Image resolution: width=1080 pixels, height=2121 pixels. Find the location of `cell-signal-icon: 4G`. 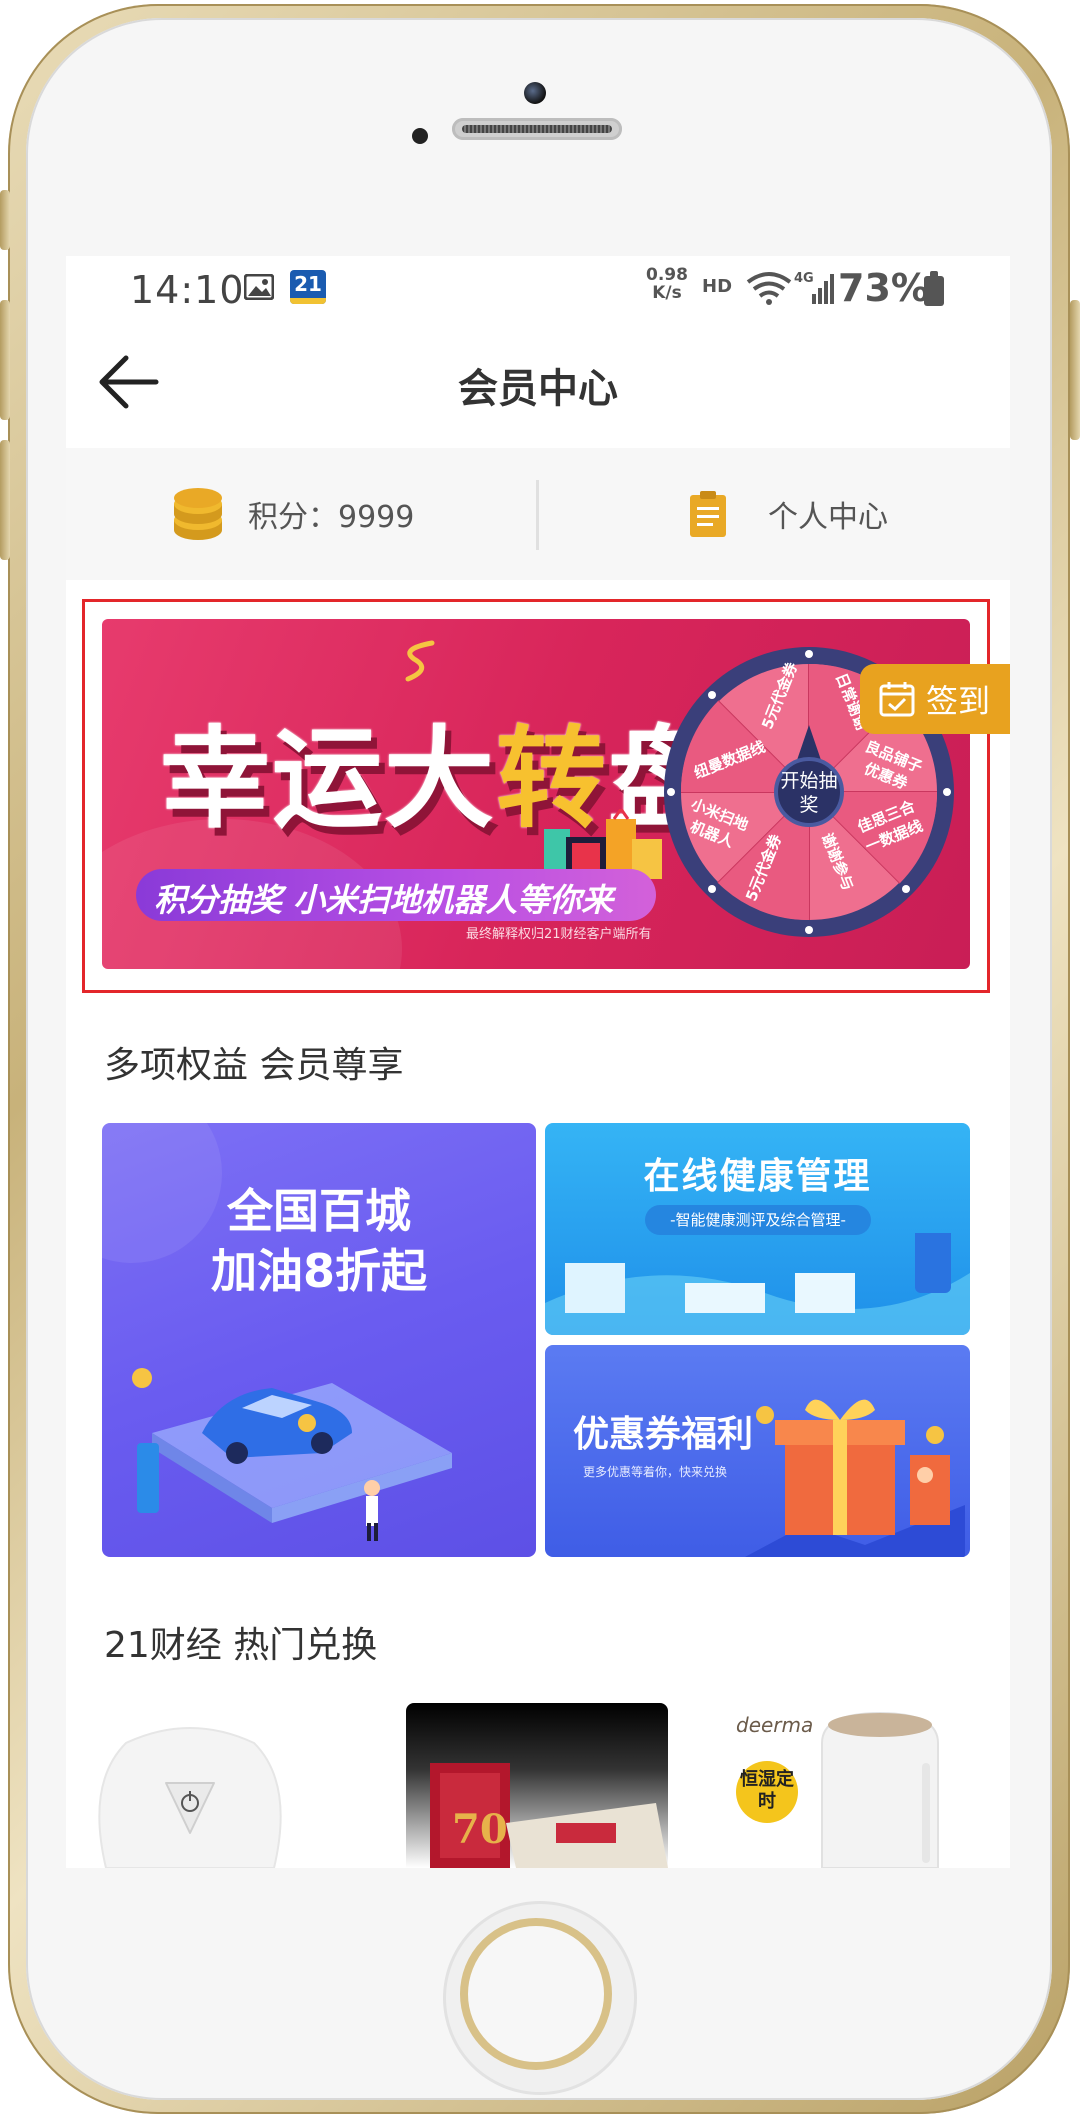

cell-signal-icon: 4G is located at coordinates (814, 287).